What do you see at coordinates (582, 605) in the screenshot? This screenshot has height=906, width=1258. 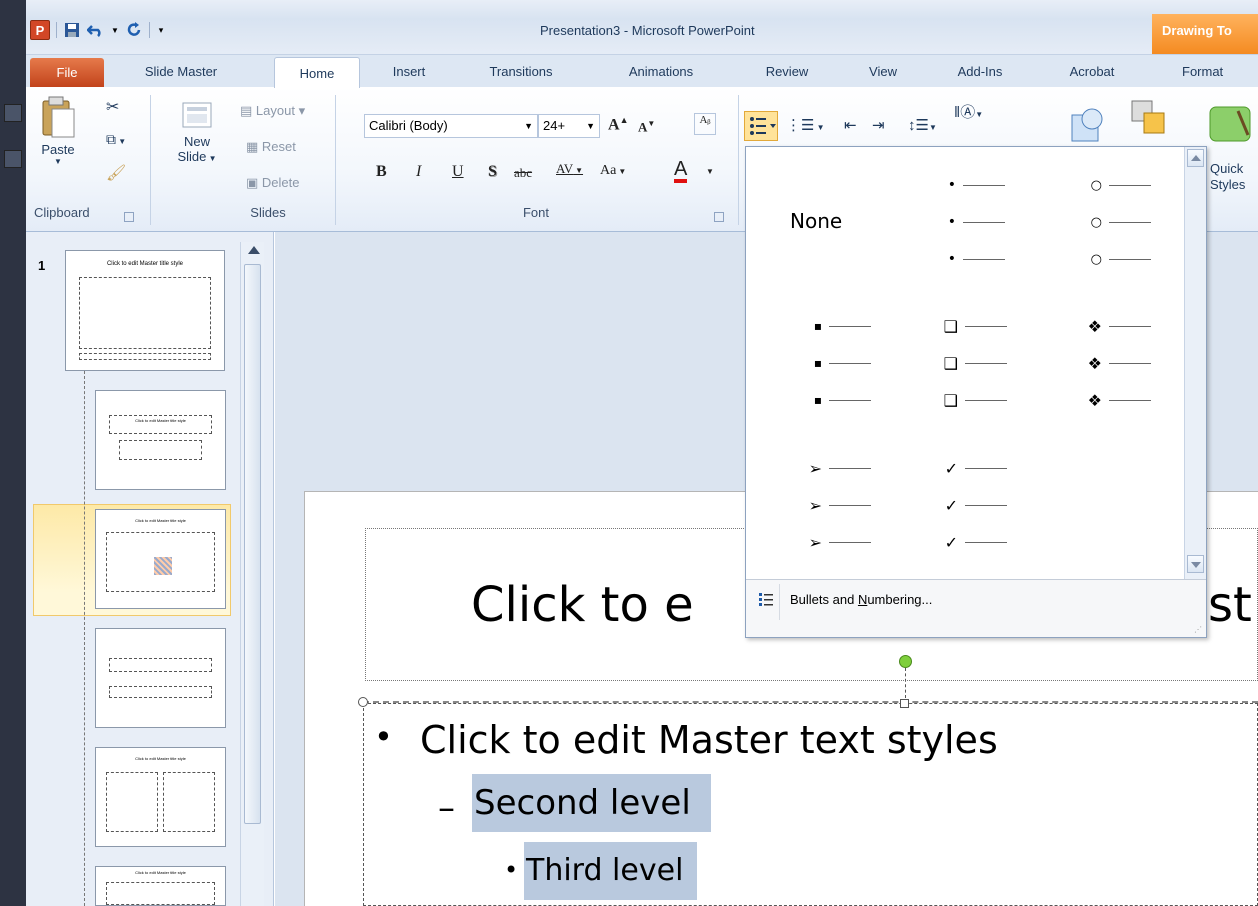 I see `title-placeholder-text: Click to e` at bounding box center [582, 605].